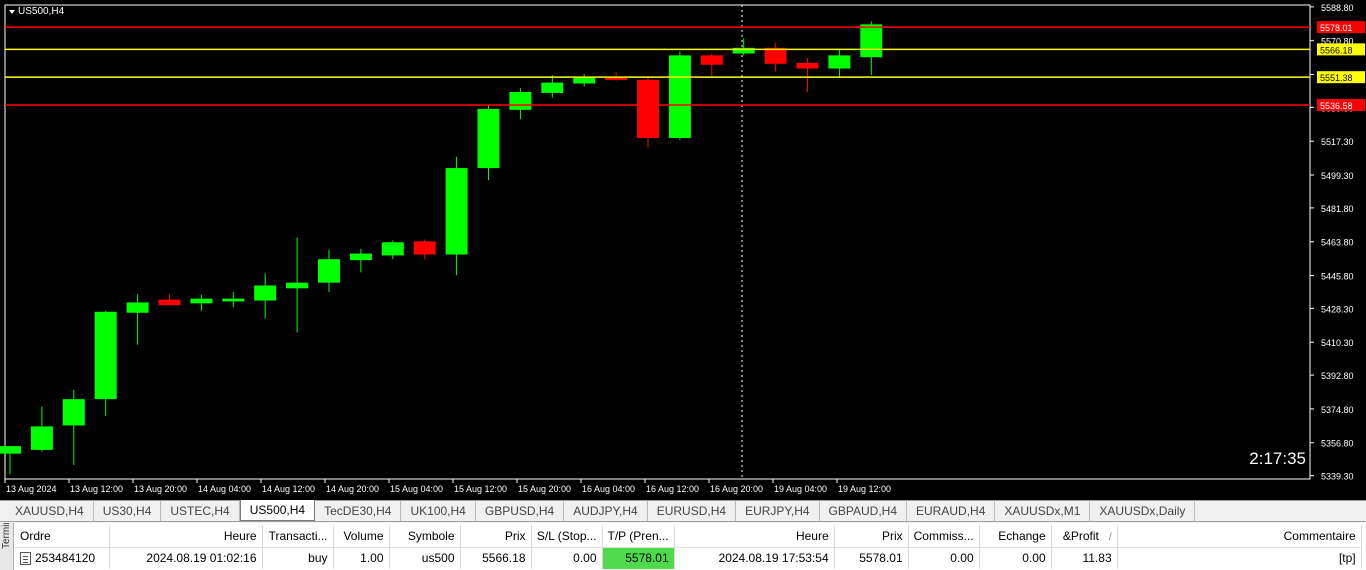 This screenshot has width=1366, height=570. What do you see at coordinates (1337, 376) in the screenshot?
I see `price-tick-label: 5392.80` at bounding box center [1337, 376].